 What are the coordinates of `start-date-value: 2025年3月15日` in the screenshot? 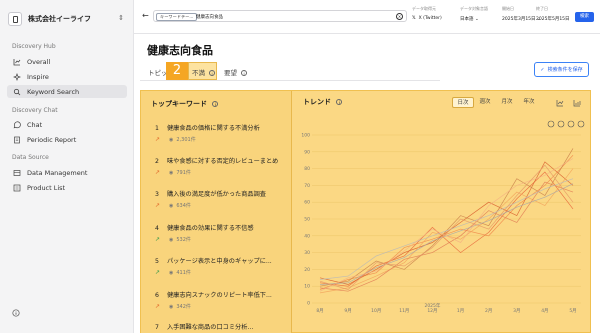 It's located at (519, 19).